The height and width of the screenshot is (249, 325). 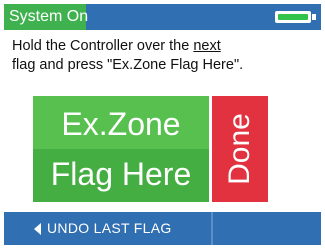 I want to click on instruction-next-word: next, so click(x=207, y=46).